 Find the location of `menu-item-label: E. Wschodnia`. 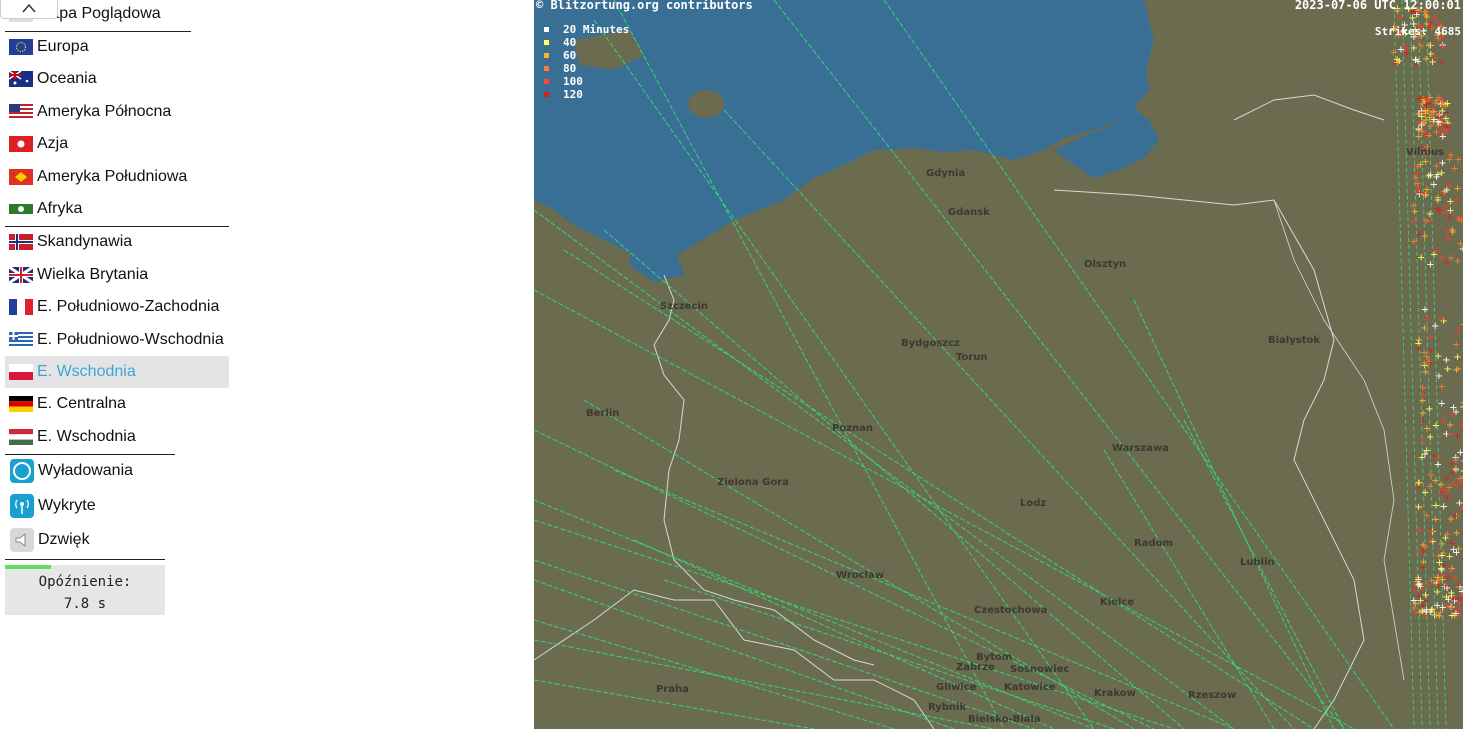

menu-item-label: E. Wschodnia is located at coordinates (86, 371).